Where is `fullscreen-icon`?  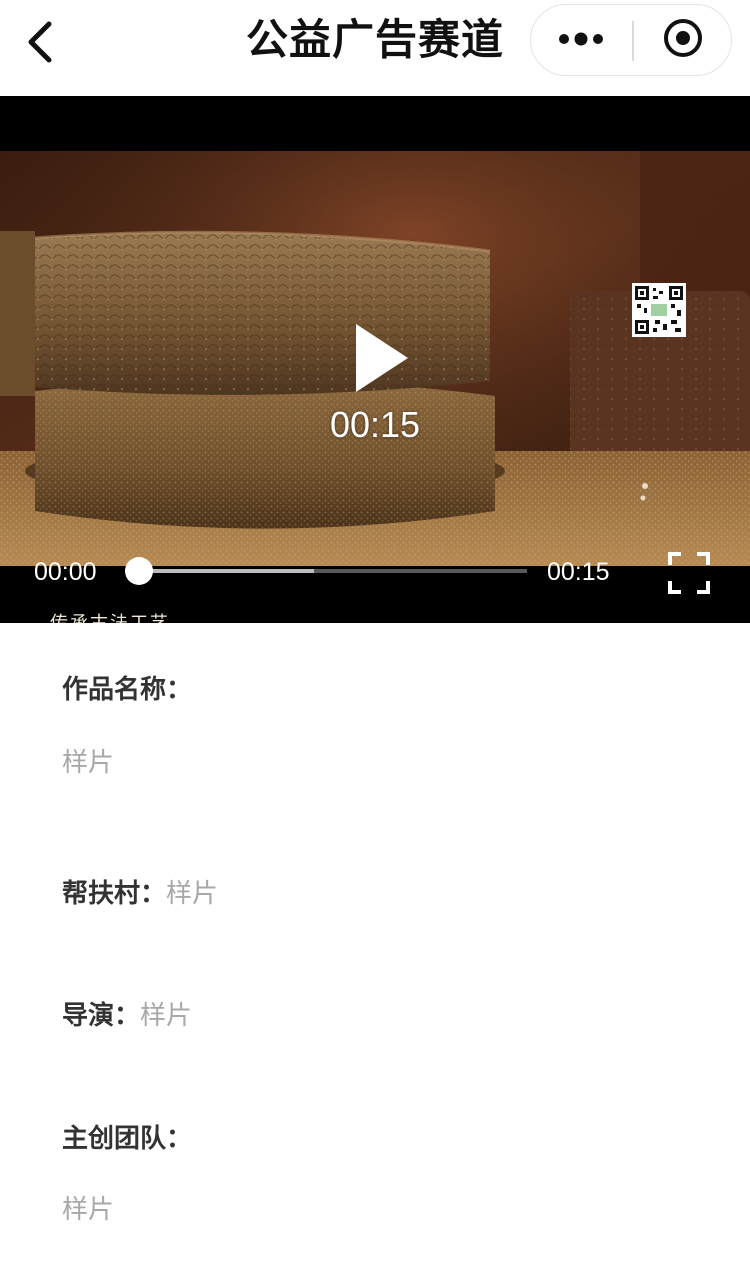
fullscreen-icon is located at coordinates (689, 575).